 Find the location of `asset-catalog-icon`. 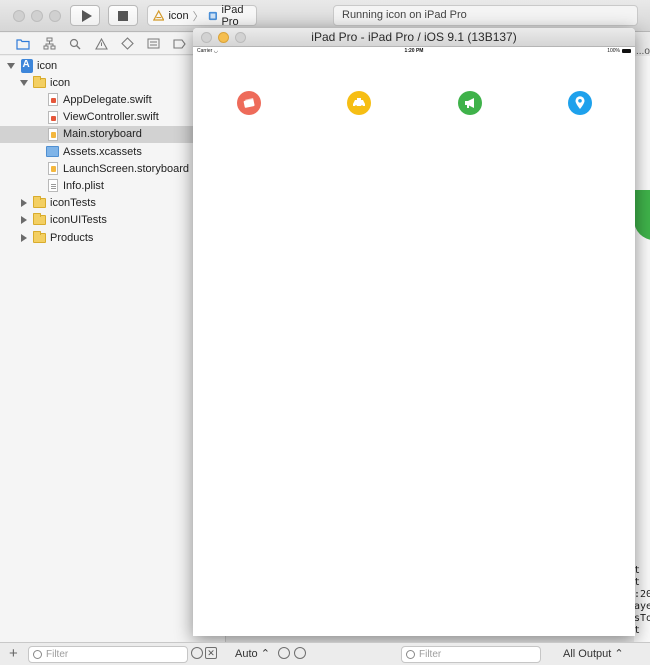

asset-catalog-icon is located at coordinates (52, 151).